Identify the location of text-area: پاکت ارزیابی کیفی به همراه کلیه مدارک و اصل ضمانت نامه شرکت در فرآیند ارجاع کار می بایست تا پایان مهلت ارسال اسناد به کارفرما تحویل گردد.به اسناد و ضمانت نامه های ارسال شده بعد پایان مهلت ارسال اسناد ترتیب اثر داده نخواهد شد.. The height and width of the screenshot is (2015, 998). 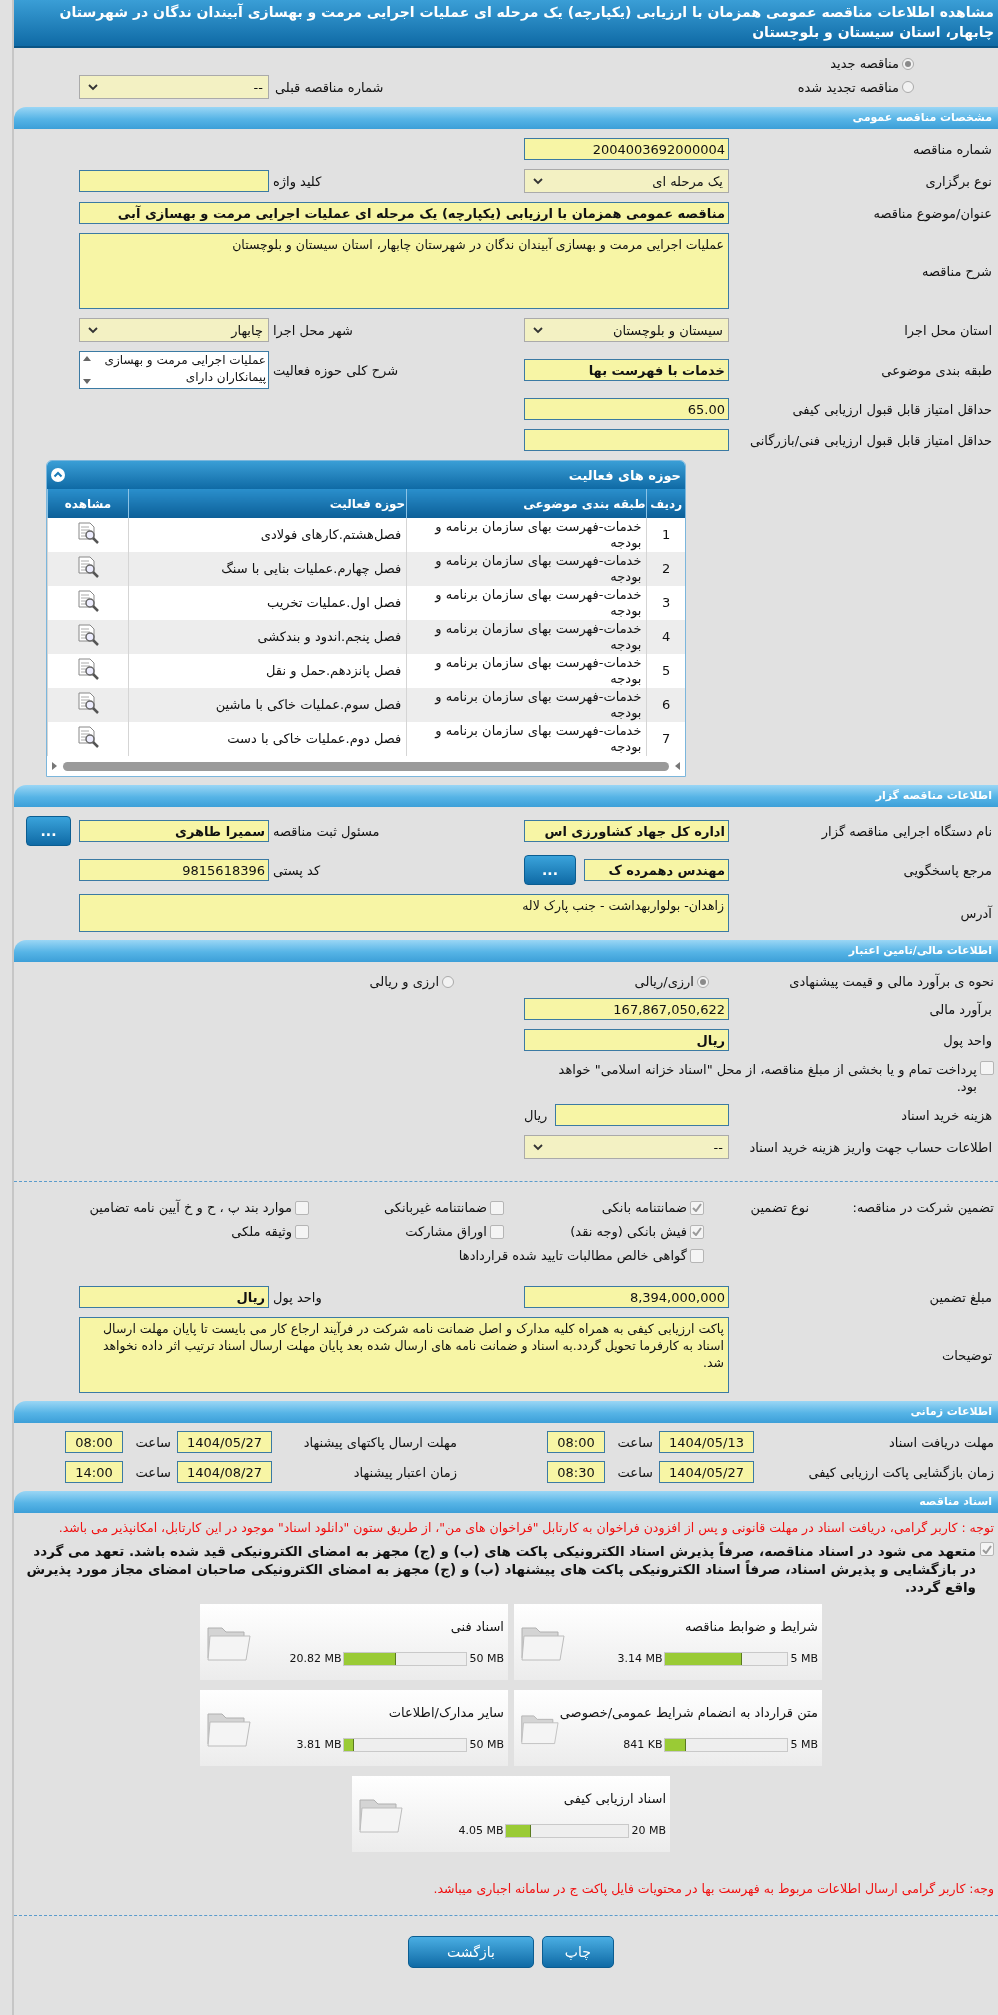
(404, 1355).